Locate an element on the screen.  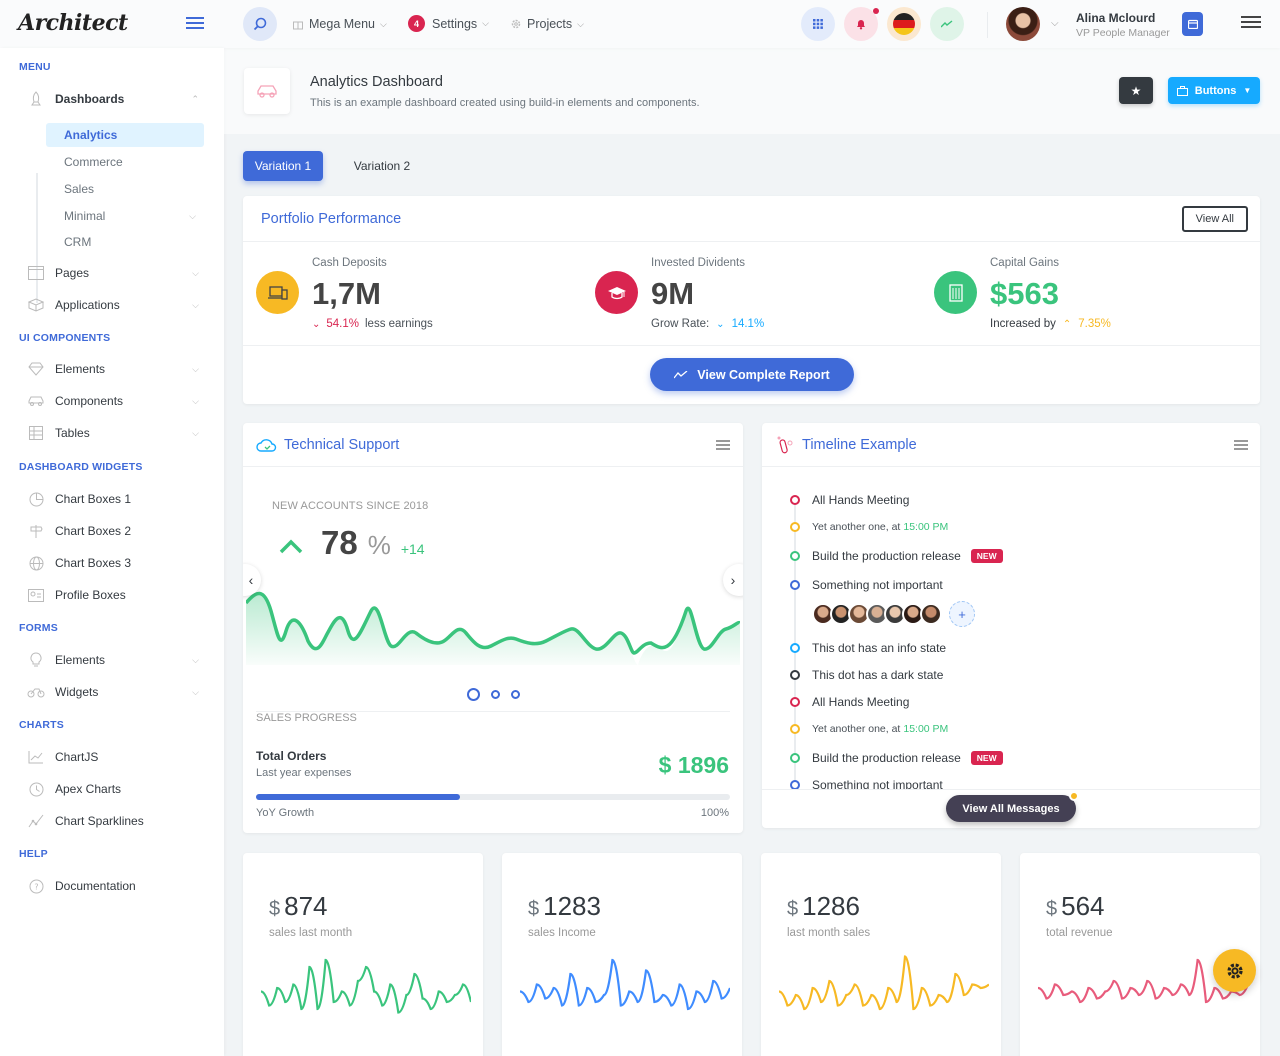
carousel-dot-active is located at coordinates (473, 694).